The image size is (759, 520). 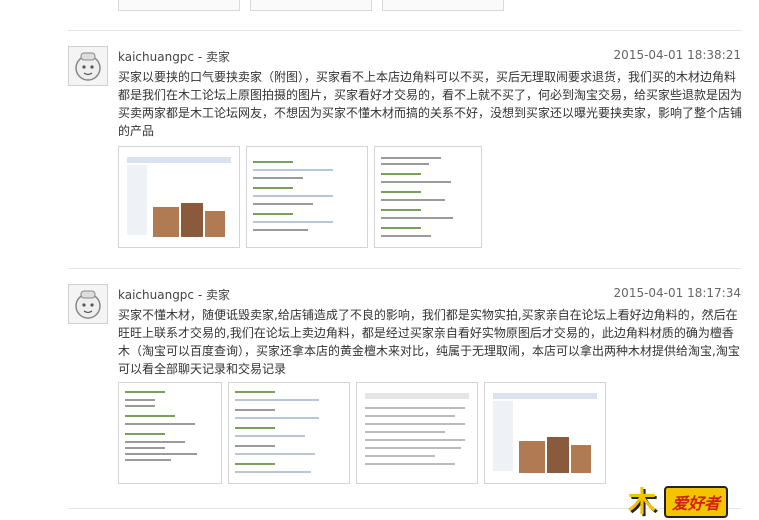 I want to click on watermark-glyph: 木, so click(x=642, y=501).